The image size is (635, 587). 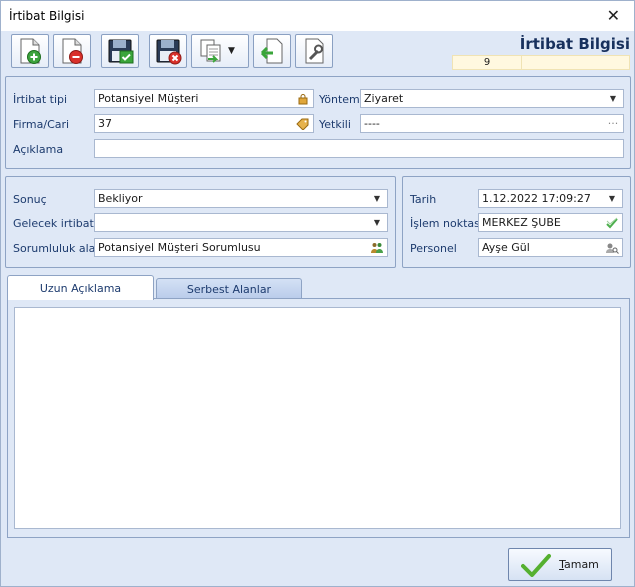 I want to click on copy-dropdown-button: ▼, so click(x=220, y=51).